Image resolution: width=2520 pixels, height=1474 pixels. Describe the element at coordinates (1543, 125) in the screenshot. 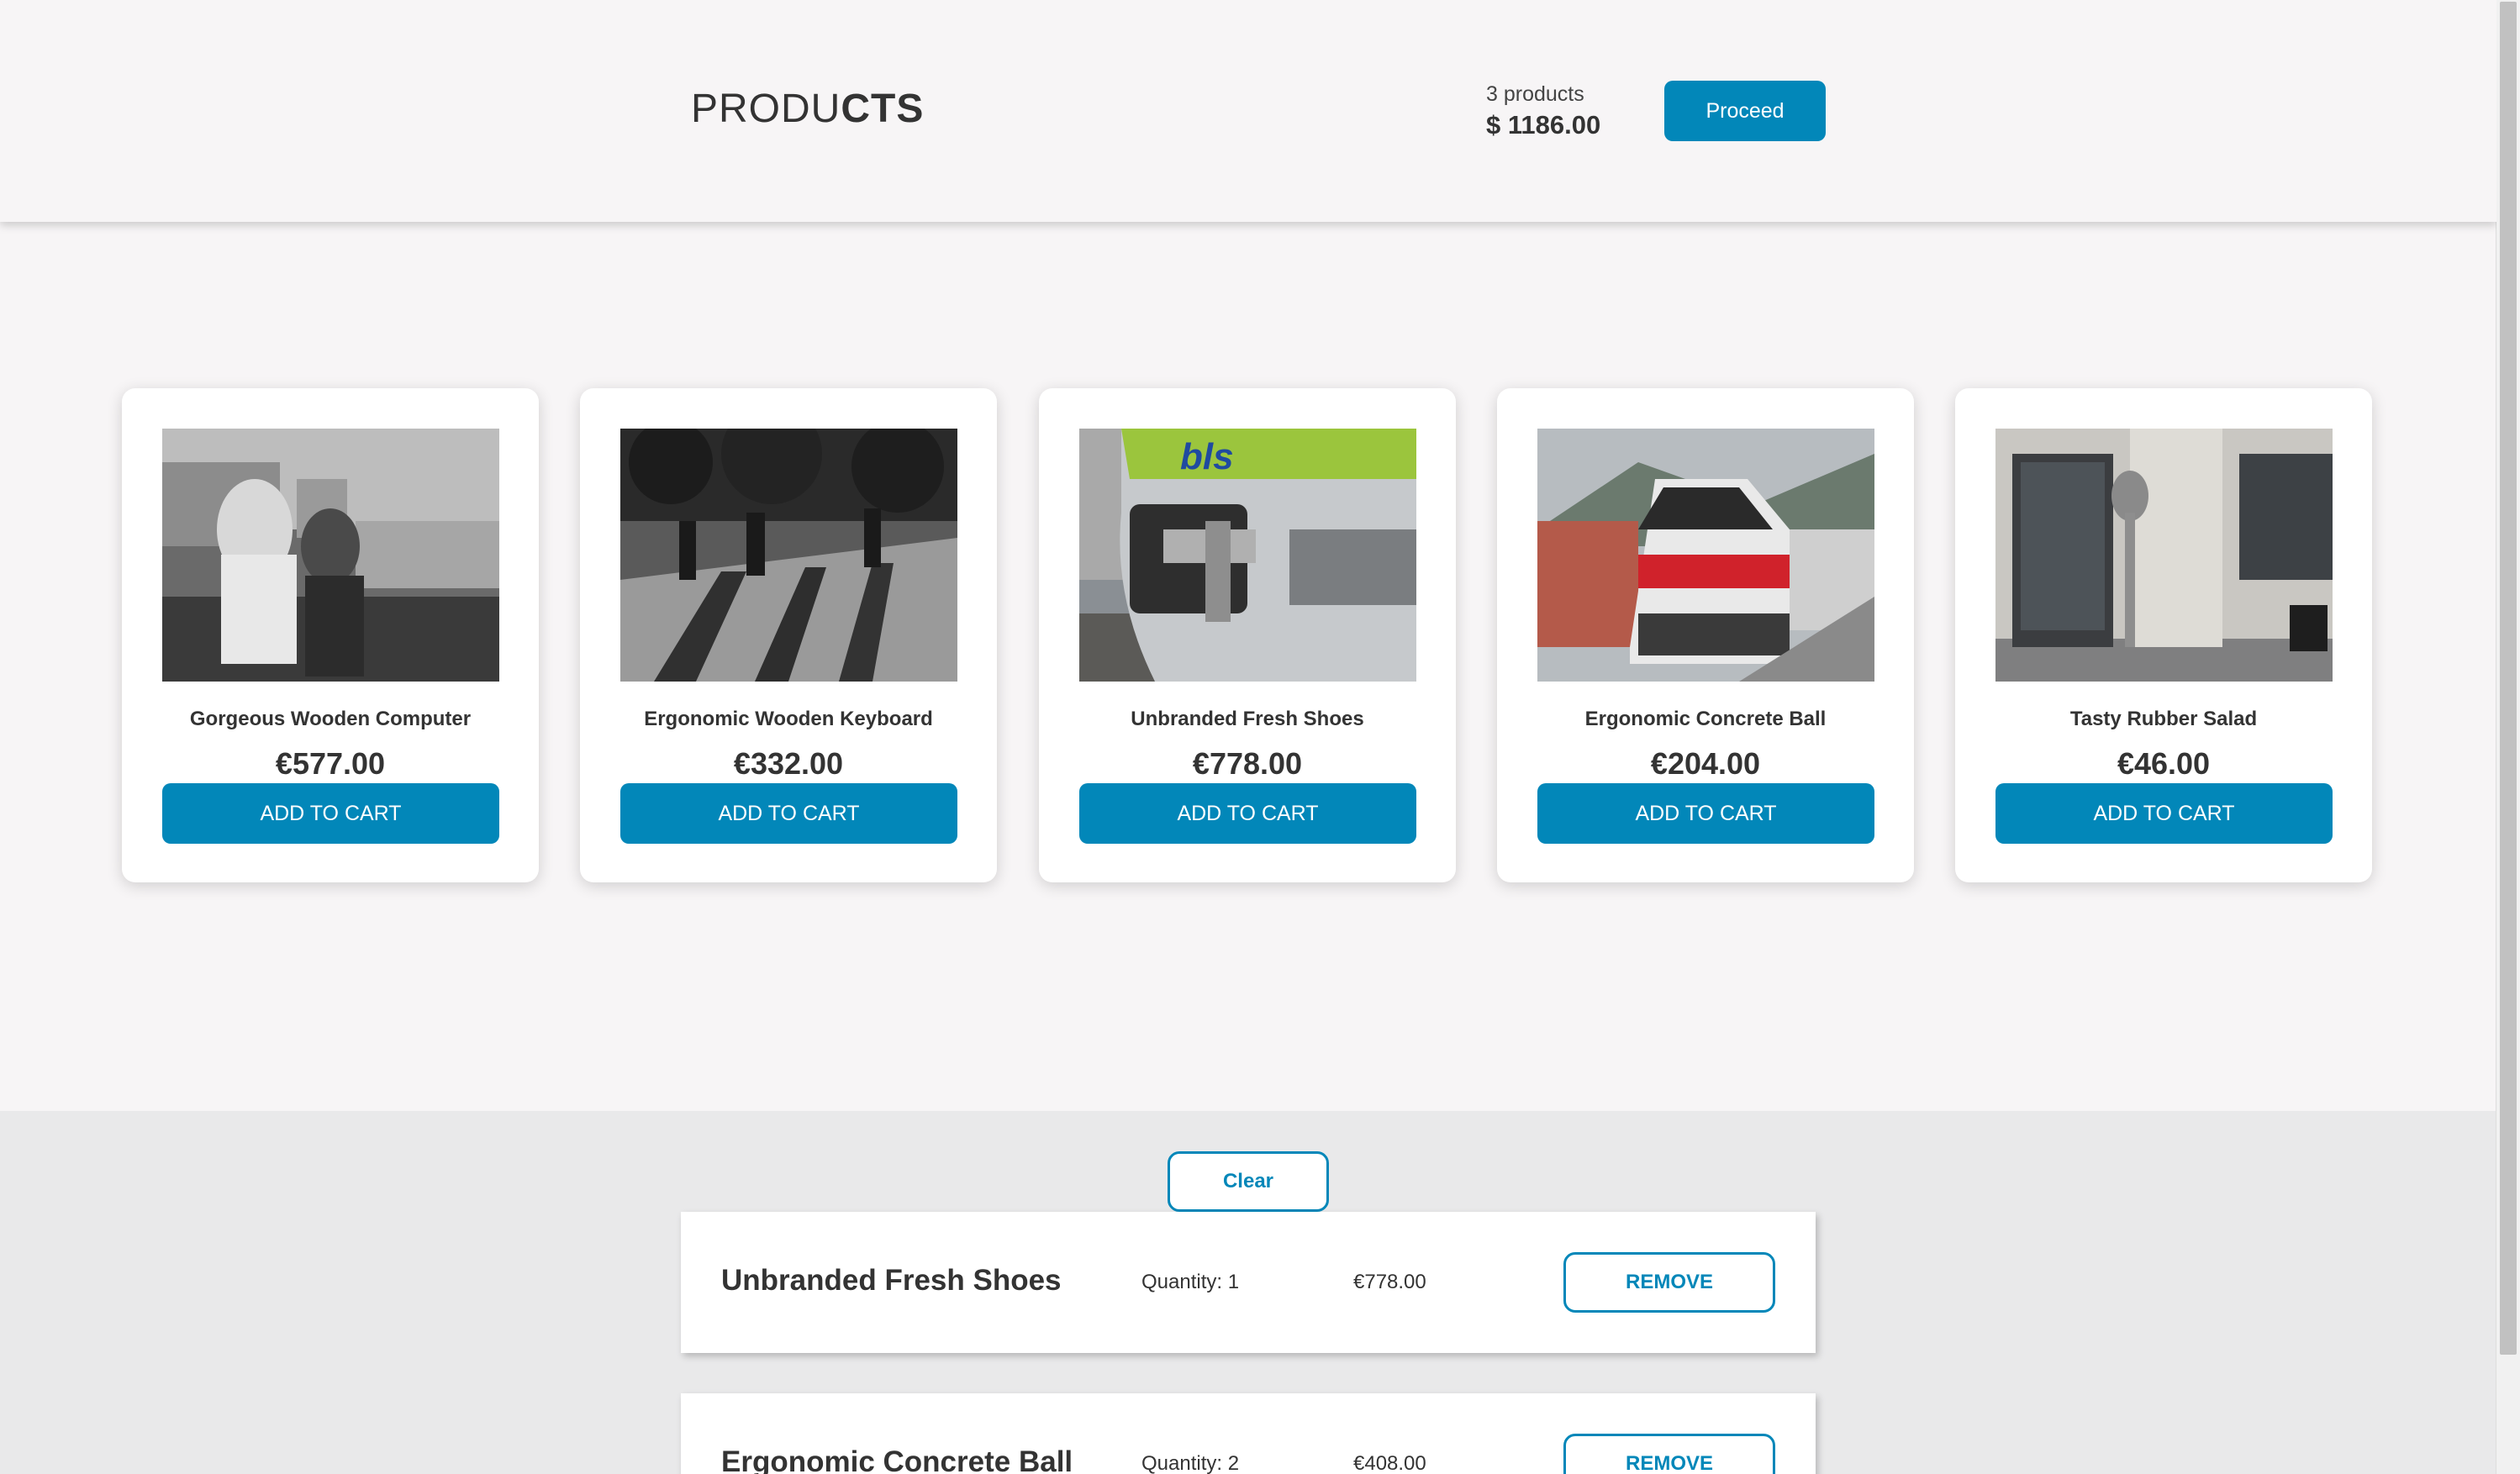

I see `cart-total: $ 1186.00` at that location.